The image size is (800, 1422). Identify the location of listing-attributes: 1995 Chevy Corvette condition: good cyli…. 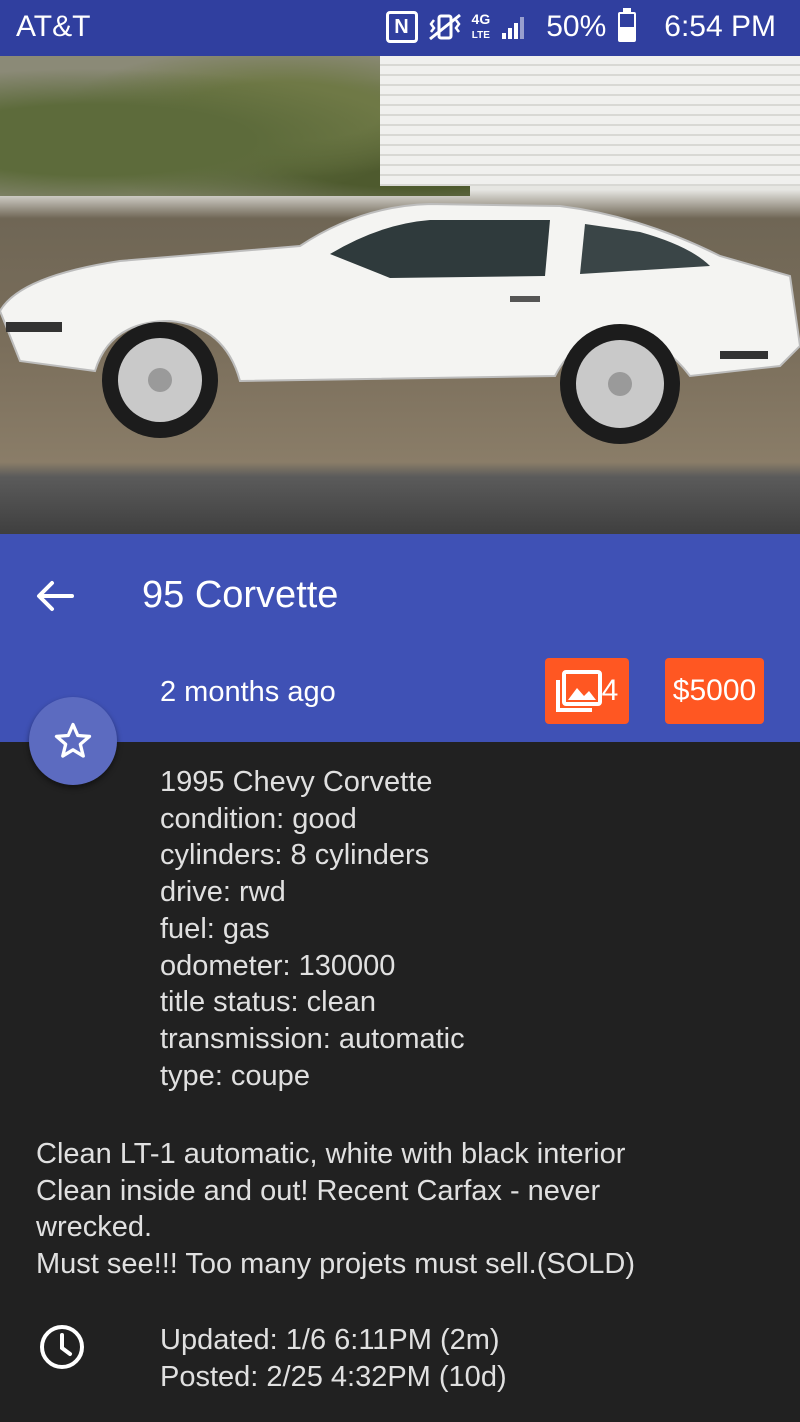
(312, 929).